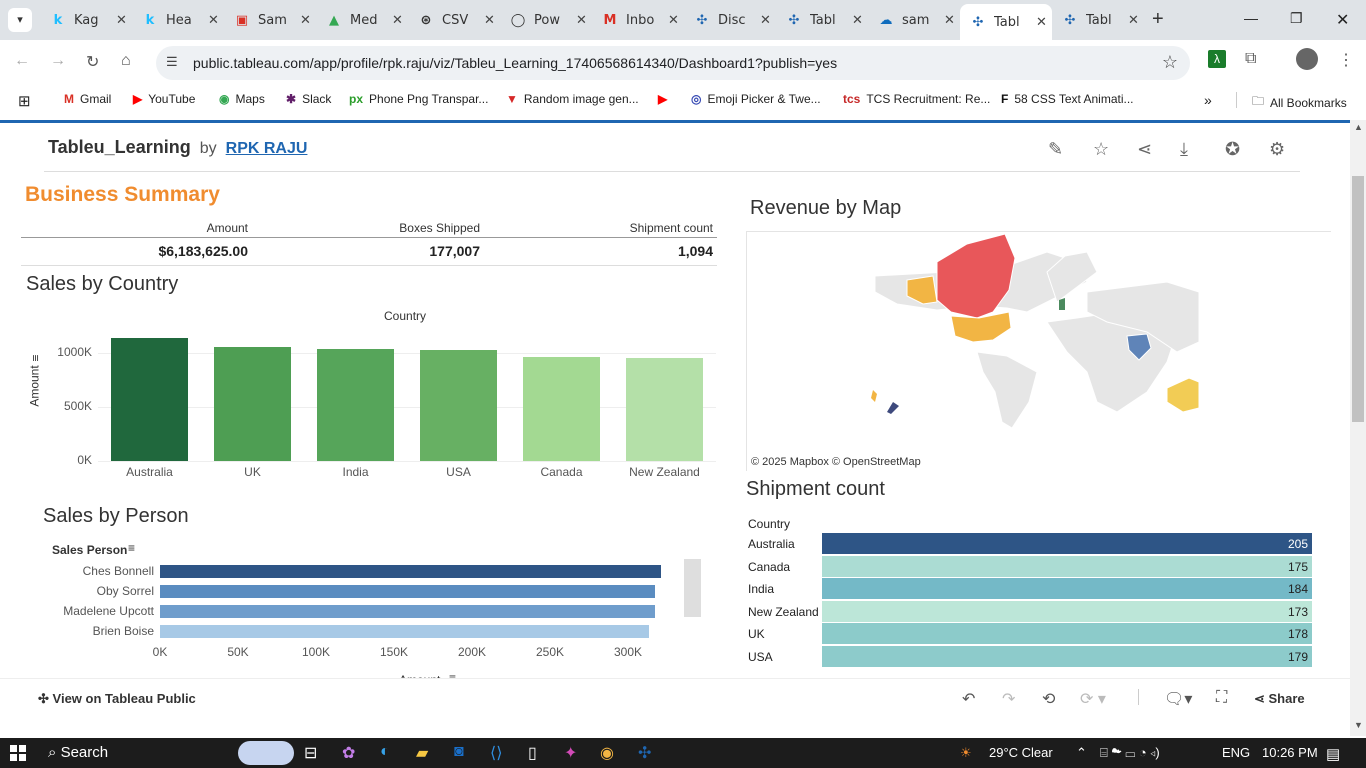 The image size is (1366, 768). What do you see at coordinates (385, 752) in the screenshot?
I see `edge-icon: ◐` at bounding box center [385, 752].